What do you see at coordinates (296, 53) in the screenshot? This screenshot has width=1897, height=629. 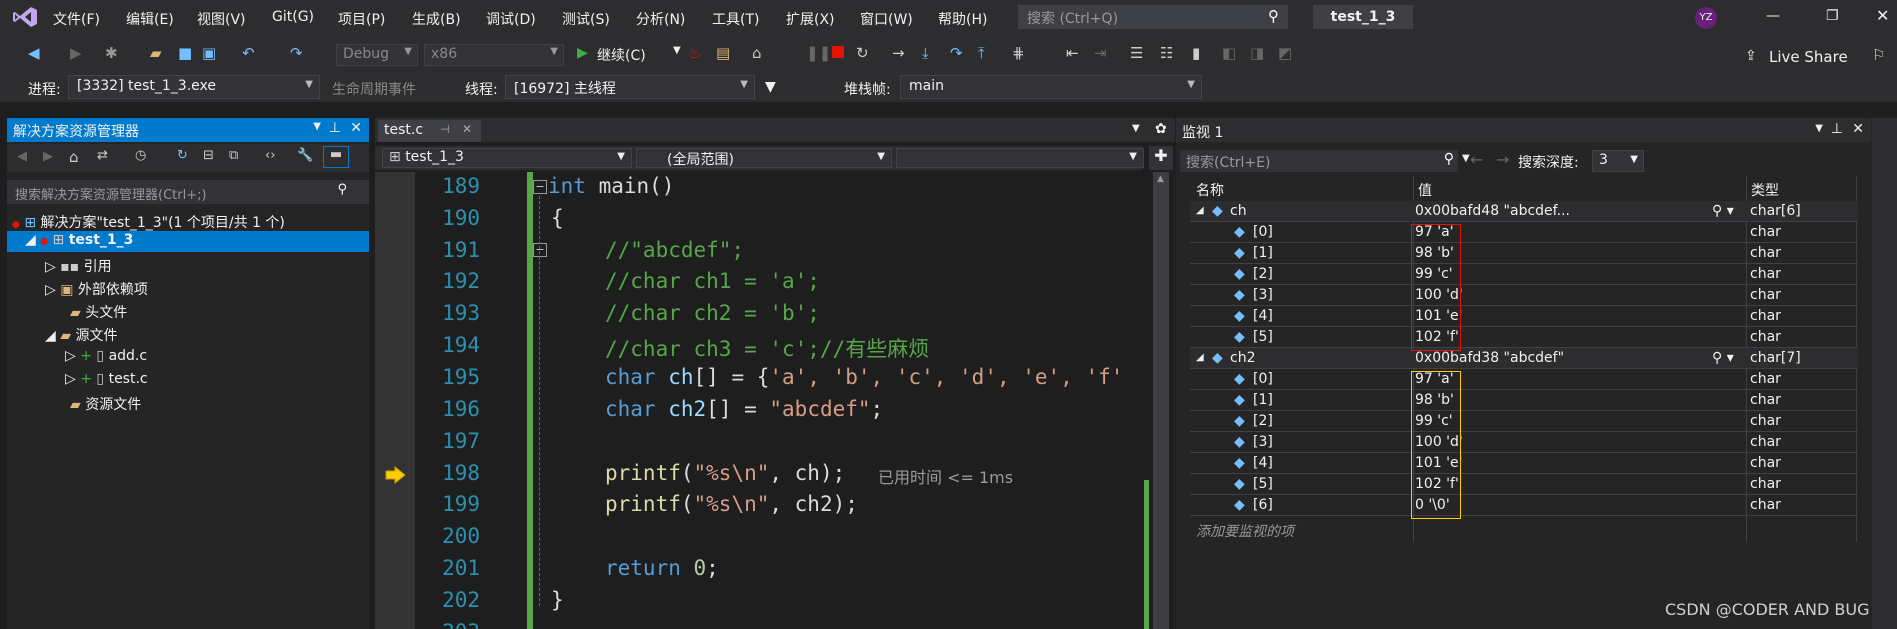 I see `redo-icon: ↷` at bounding box center [296, 53].